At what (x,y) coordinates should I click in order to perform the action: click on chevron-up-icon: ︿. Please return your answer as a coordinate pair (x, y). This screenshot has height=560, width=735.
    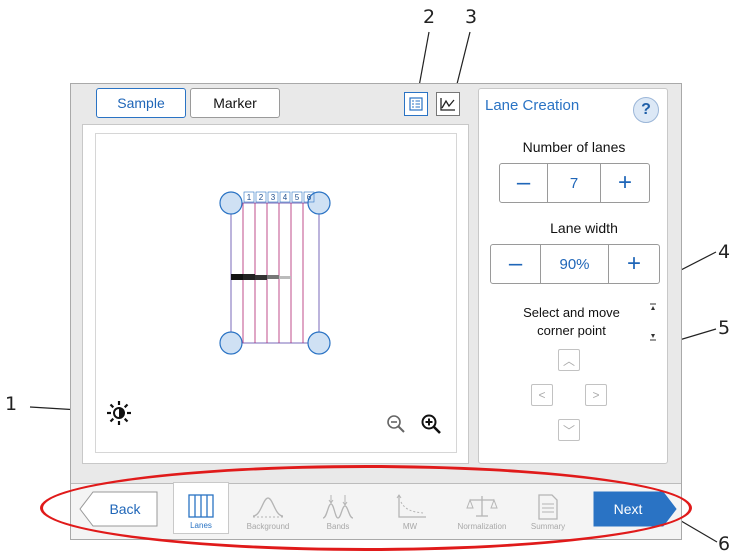
    Looking at the image, I should click on (568, 360).